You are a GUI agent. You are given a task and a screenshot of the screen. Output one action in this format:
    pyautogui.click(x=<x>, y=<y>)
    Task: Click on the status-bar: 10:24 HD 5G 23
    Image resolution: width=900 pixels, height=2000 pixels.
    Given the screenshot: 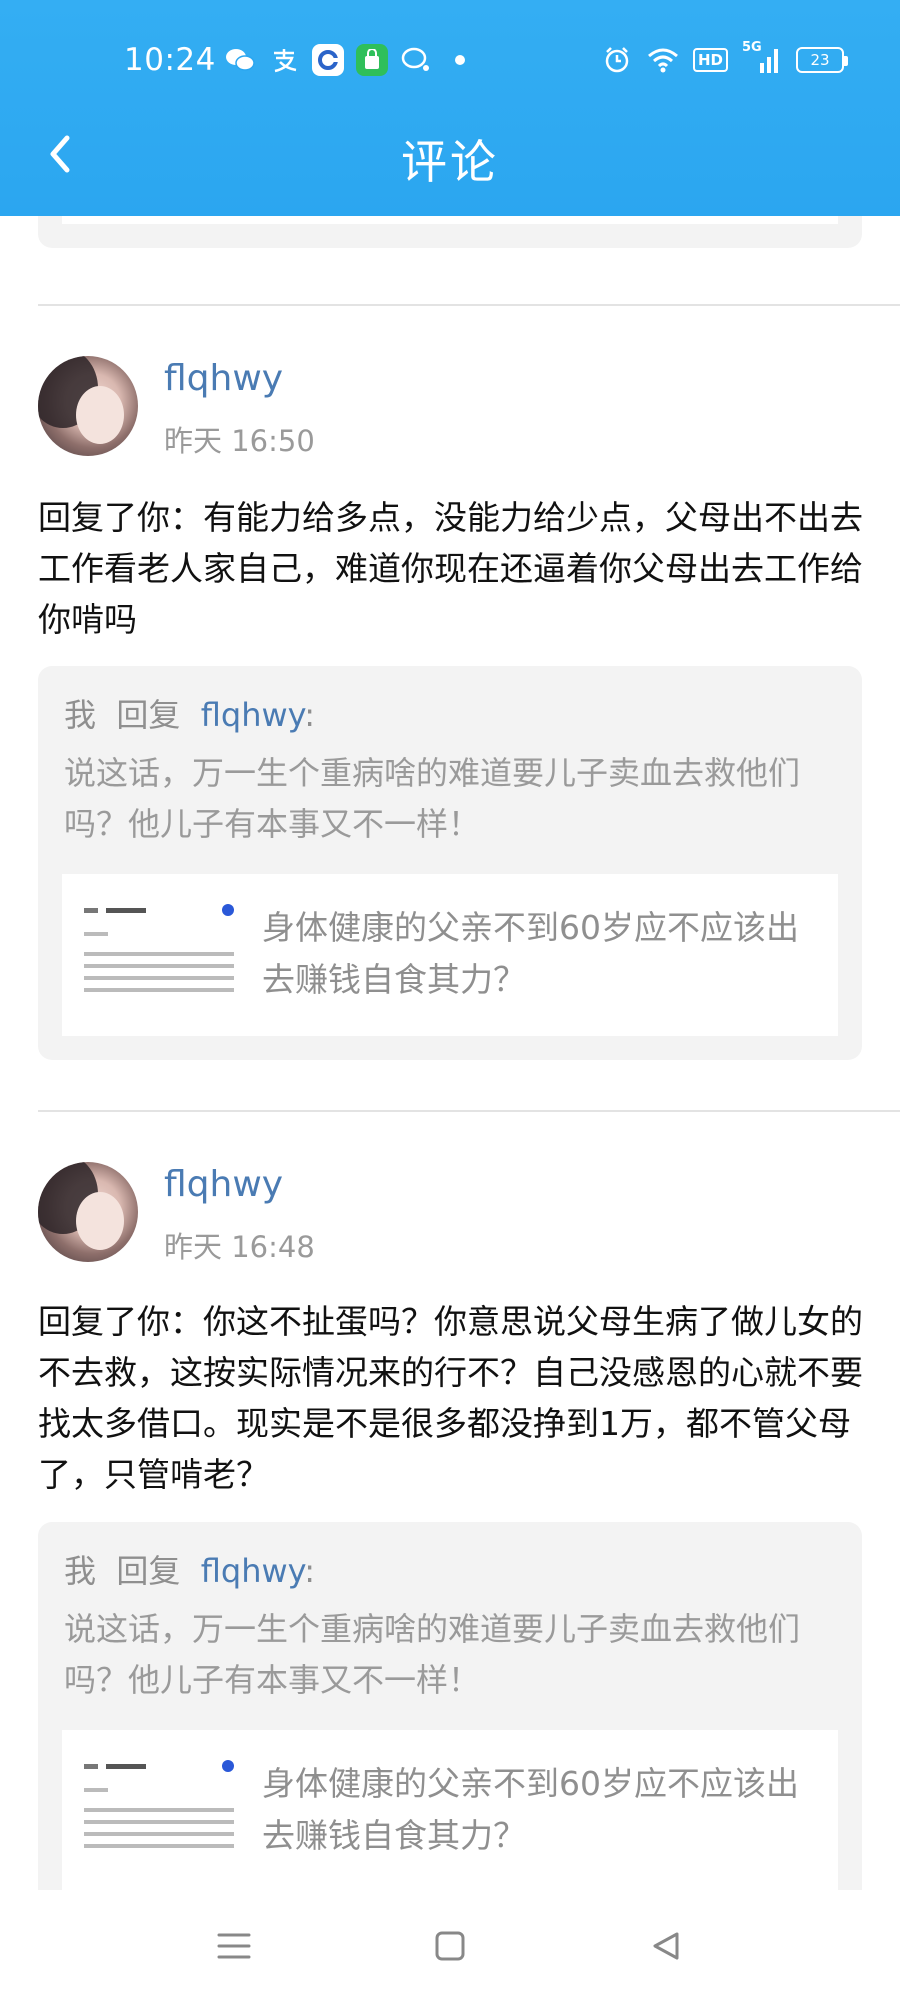 What is the action you would take?
    pyautogui.click(x=450, y=60)
    